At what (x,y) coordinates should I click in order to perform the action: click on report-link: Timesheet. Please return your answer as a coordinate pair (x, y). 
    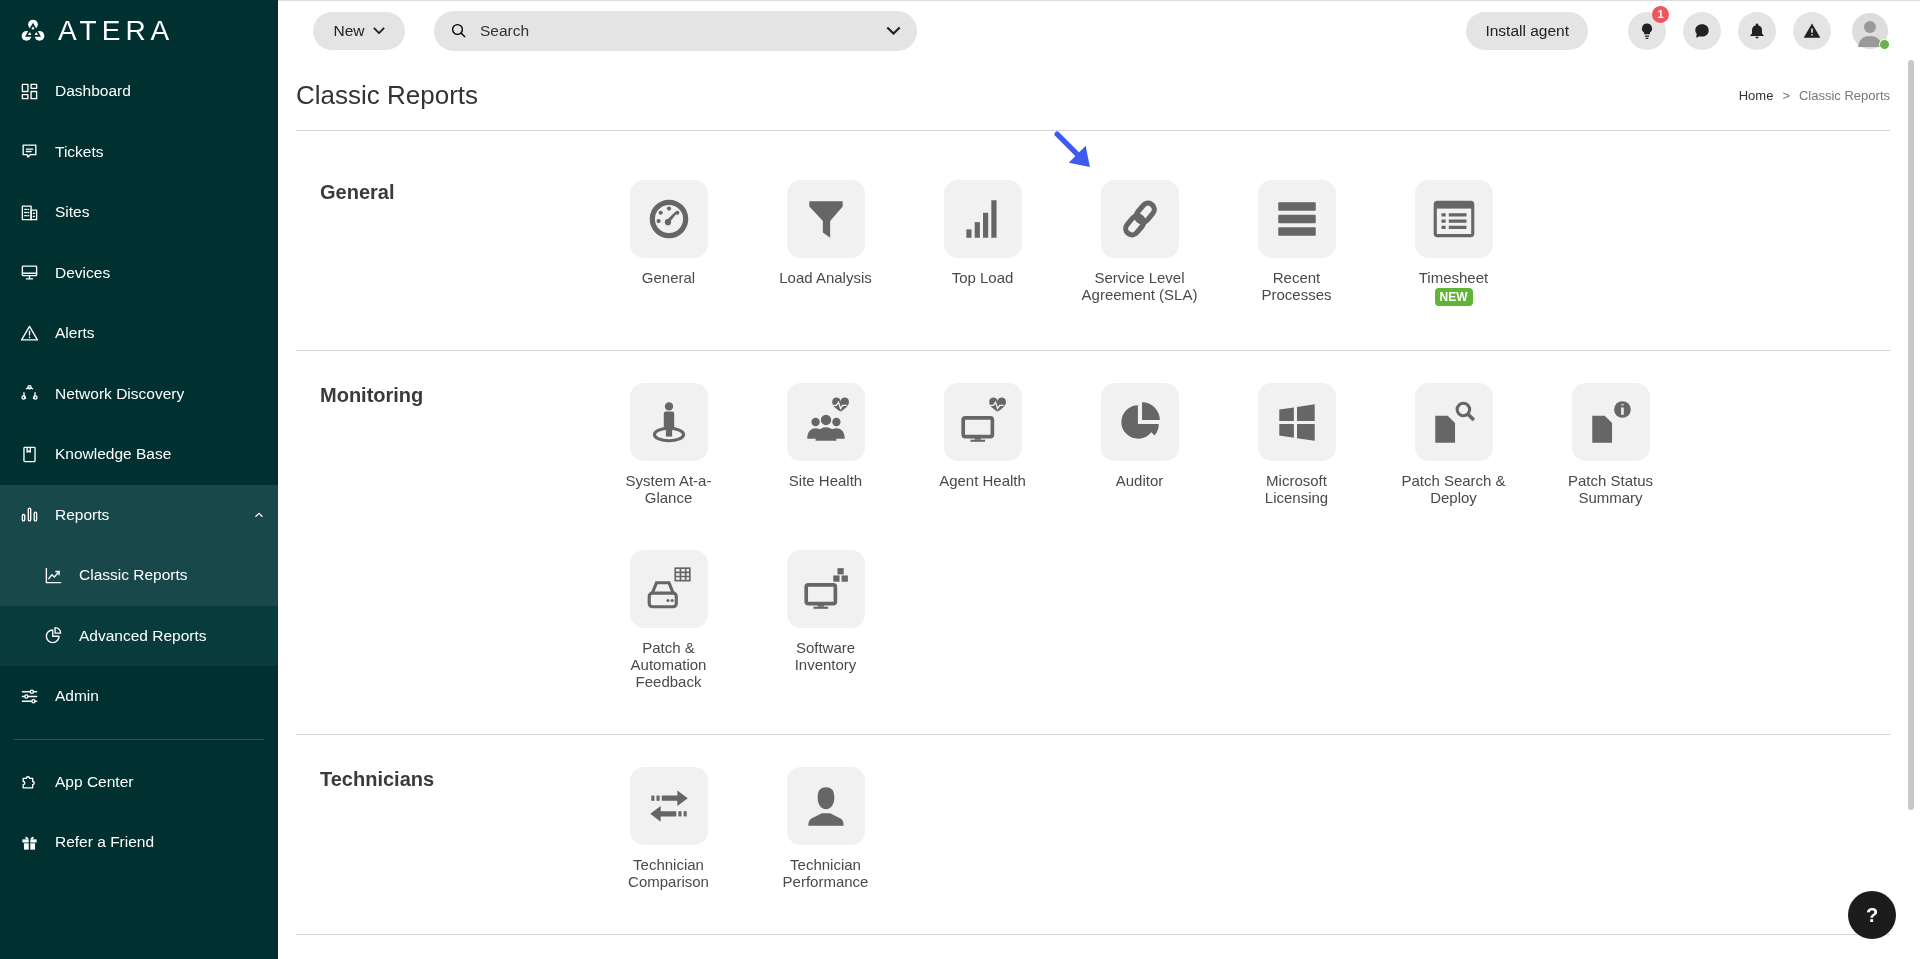
    Looking at the image, I should click on (1453, 277).